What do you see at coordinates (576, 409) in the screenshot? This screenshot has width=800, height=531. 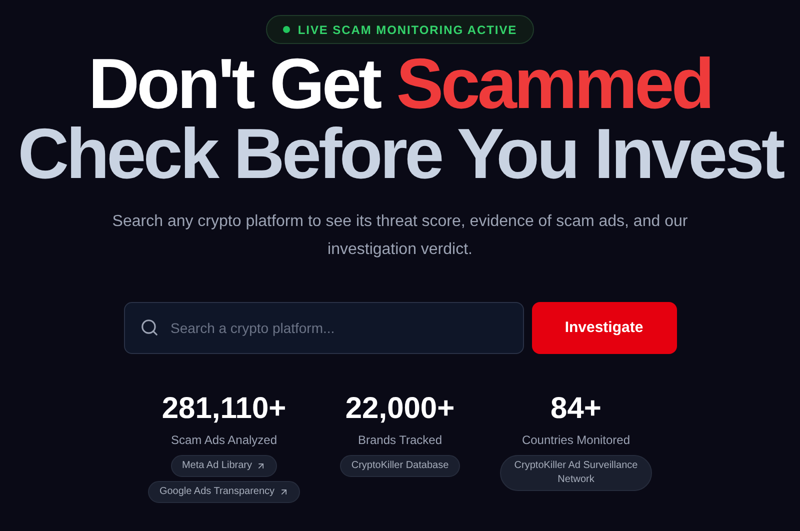 I see `stat-value: 84+` at bounding box center [576, 409].